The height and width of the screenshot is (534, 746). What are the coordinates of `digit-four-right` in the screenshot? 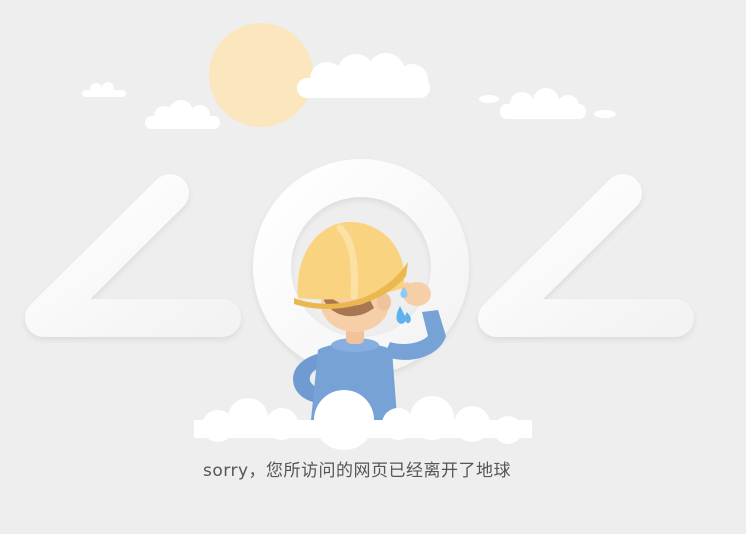 It's located at (586, 281).